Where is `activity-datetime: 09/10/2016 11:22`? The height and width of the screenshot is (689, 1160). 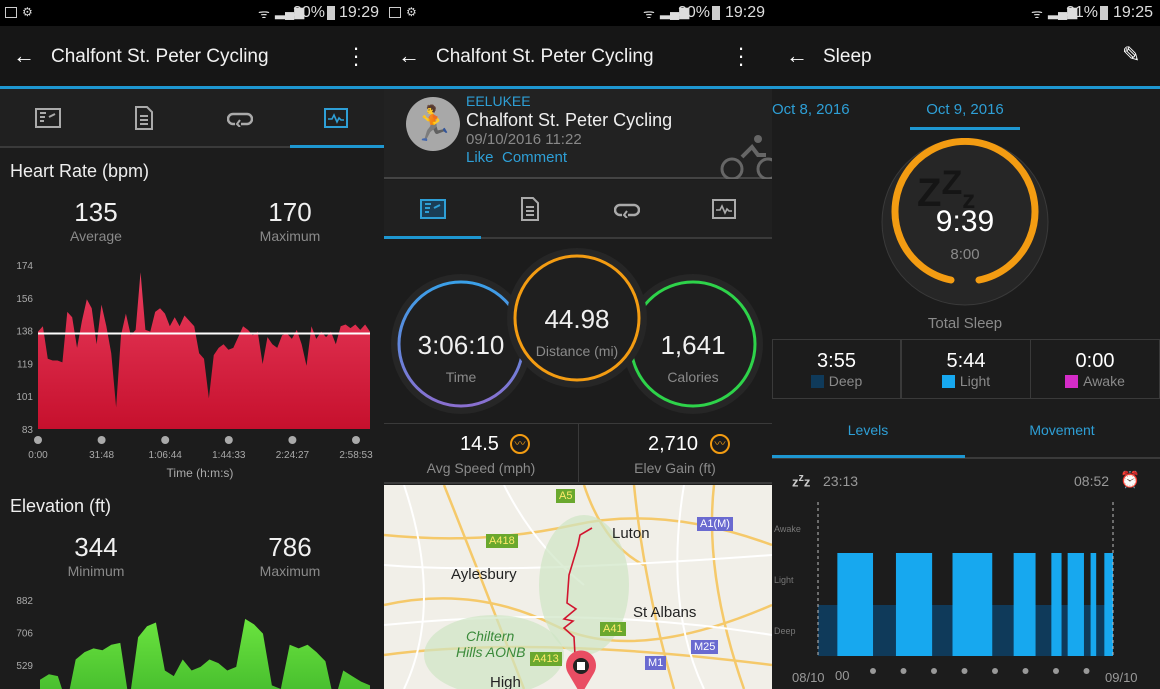
activity-datetime: 09/10/2016 11:22 is located at coordinates (524, 139).